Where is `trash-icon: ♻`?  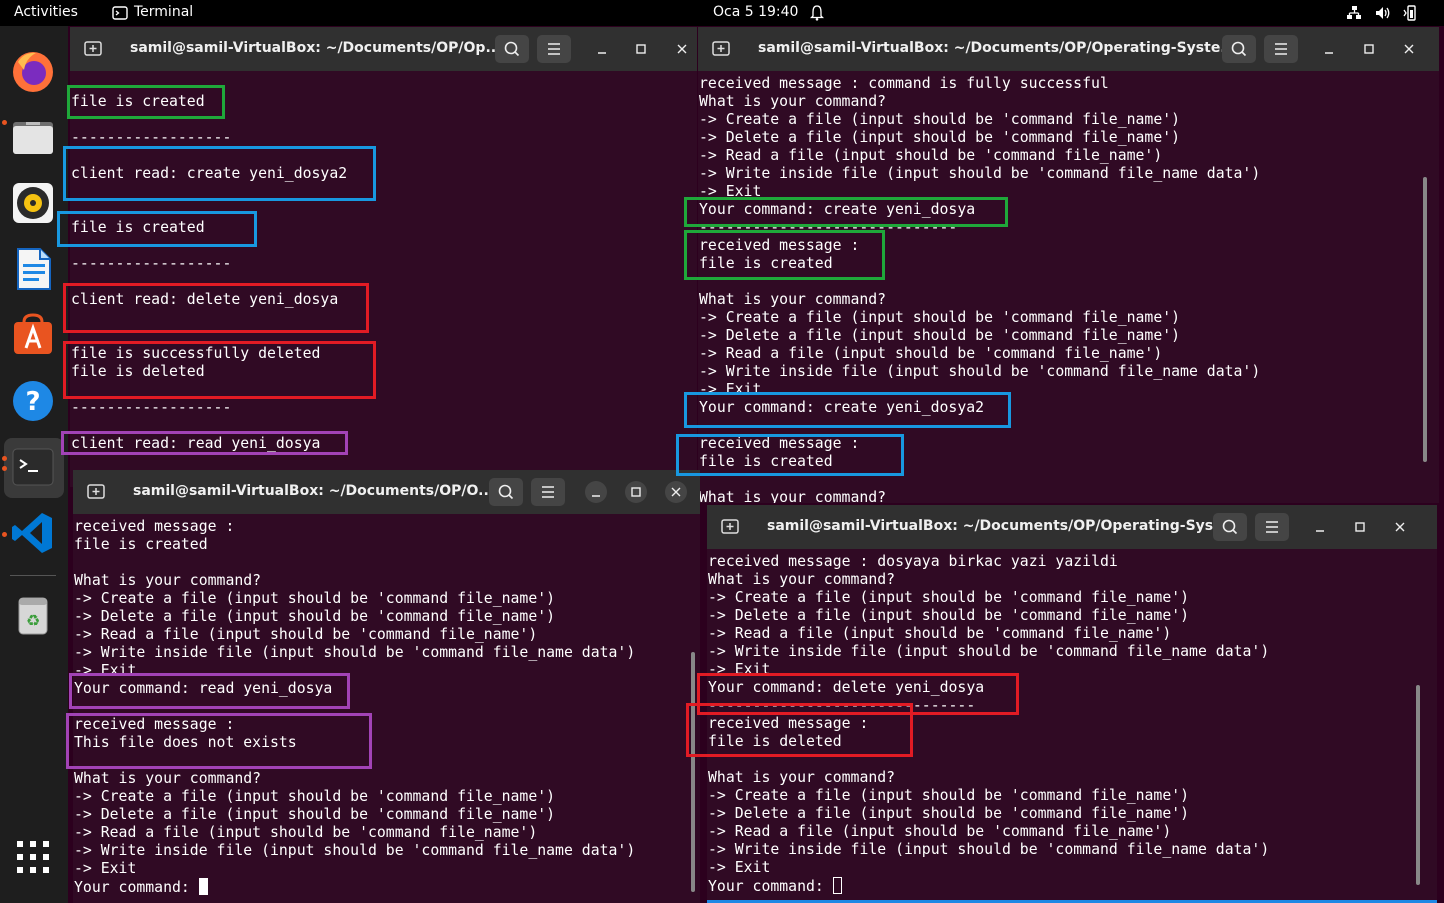 trash-icon: ♻ is located at coordinates (33, 615).